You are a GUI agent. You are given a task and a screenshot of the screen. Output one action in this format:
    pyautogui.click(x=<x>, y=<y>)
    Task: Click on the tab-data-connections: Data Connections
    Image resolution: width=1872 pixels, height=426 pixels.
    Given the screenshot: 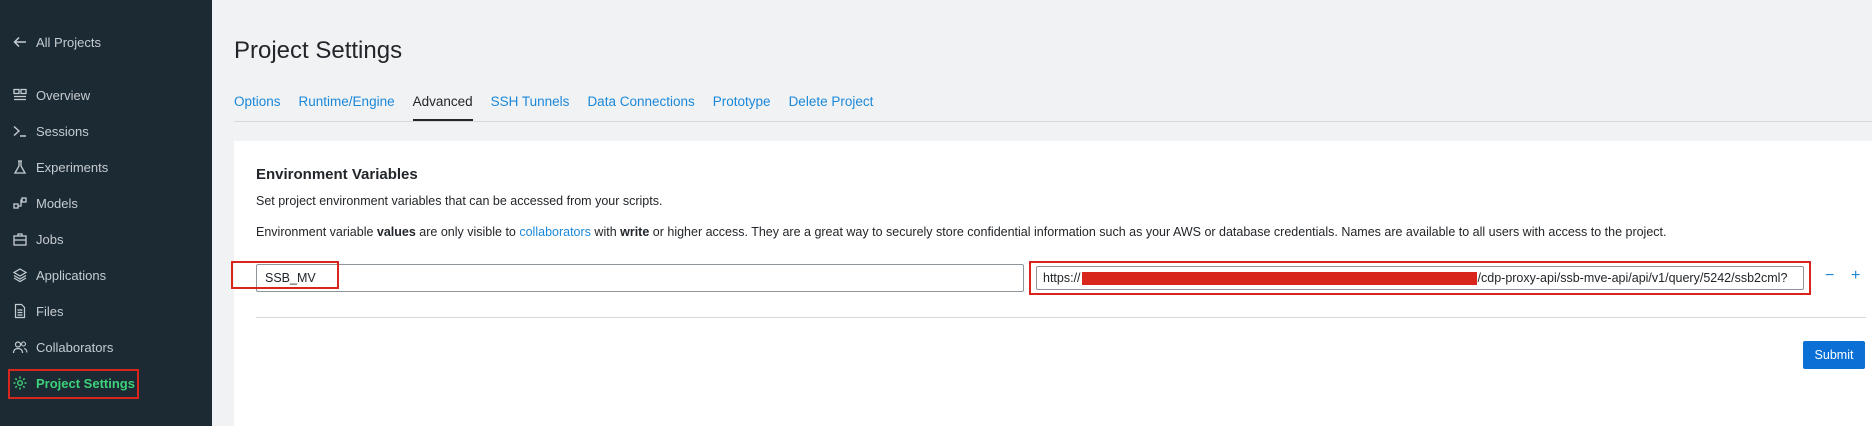 What is the action you would take?
    pyautogui.click(x=640, y=107)
    